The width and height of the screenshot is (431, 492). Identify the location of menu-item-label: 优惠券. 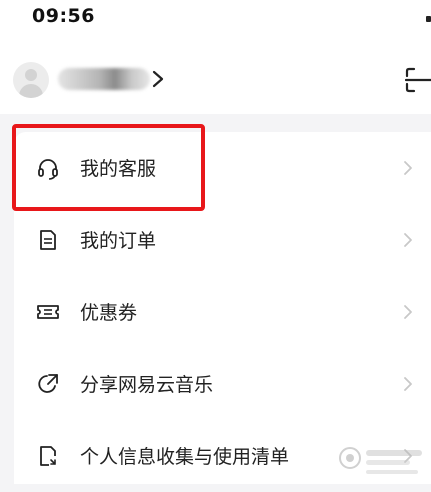
(109, 313).